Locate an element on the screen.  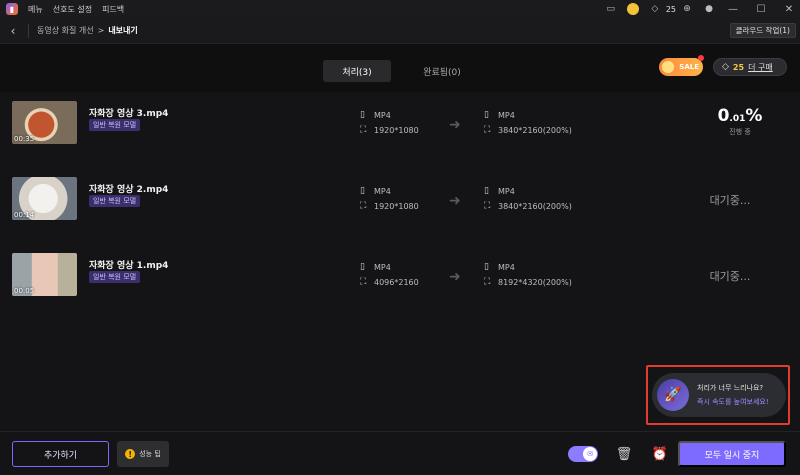
credits-count: 25 is located at coordinates (670, 9).